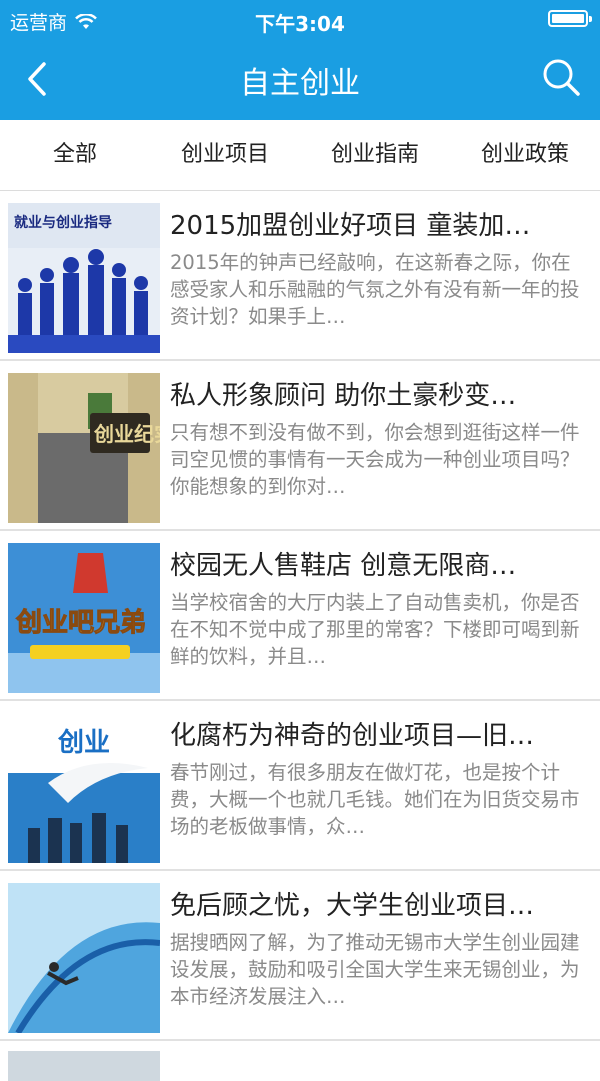 The image size is (600, 1081). Describe the element at coordinates (570, 18) in the screenshot. I see `battery-icon` at that location.